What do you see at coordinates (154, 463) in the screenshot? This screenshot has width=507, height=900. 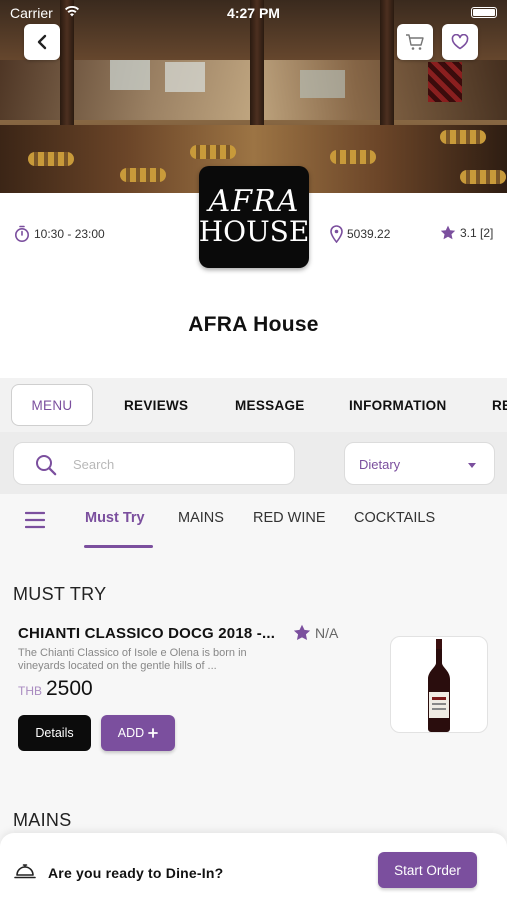 I see `search-input: Search` at bounding box center [154, 463].